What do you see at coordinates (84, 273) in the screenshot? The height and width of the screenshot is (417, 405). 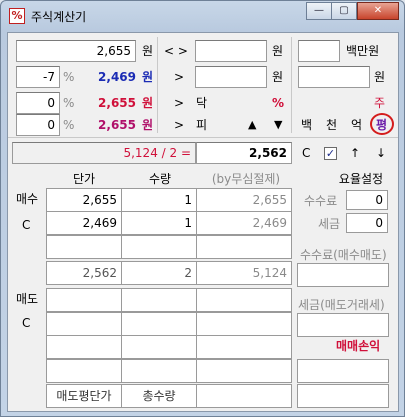 I see `buy-avg-price: 2,562` at bounding box center [84, 273].